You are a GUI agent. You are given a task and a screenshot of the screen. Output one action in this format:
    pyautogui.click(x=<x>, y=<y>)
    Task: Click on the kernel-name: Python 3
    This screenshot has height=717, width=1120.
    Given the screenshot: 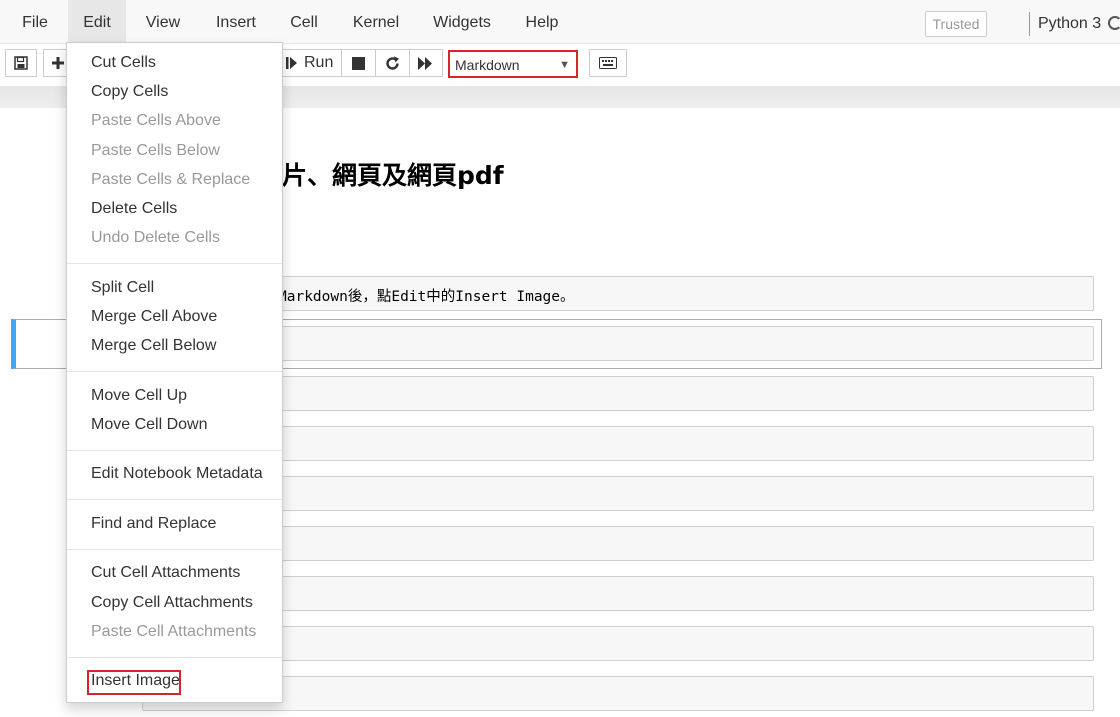 What is the action you would take?
    pyautogui.click(x=1069, y=24)
    